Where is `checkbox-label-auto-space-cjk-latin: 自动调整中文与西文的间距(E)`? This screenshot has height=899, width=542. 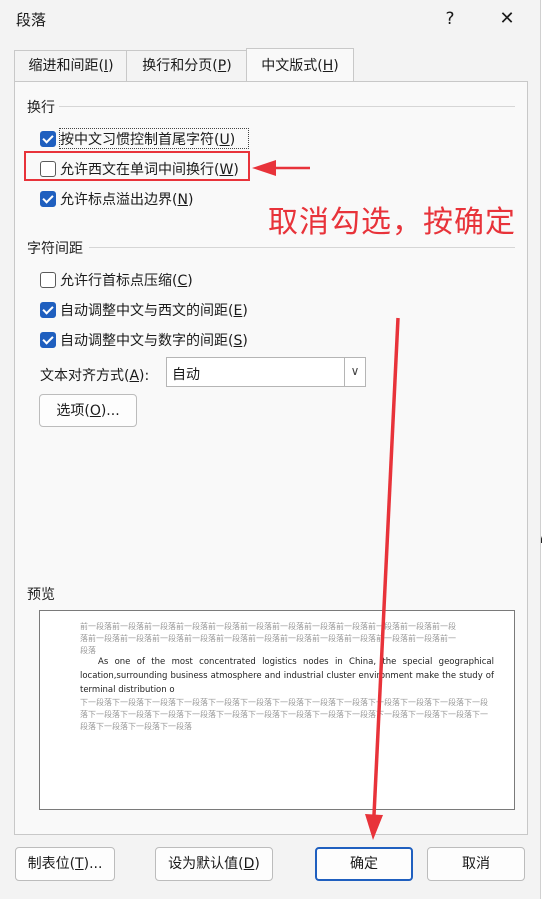 checkbox-label-auto-space-cjk-latin: 自动调整中文与西文的间距(E) is located at coordinates (154, 310).